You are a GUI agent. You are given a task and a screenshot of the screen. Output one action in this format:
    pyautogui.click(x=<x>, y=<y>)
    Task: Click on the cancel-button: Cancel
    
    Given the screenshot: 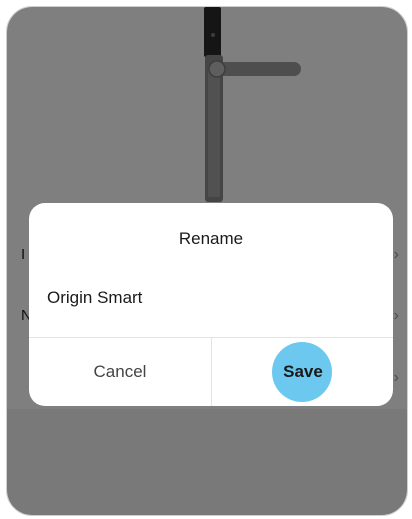 What is the action you would take?
    pyautogui.click(x=120, y=372)
    